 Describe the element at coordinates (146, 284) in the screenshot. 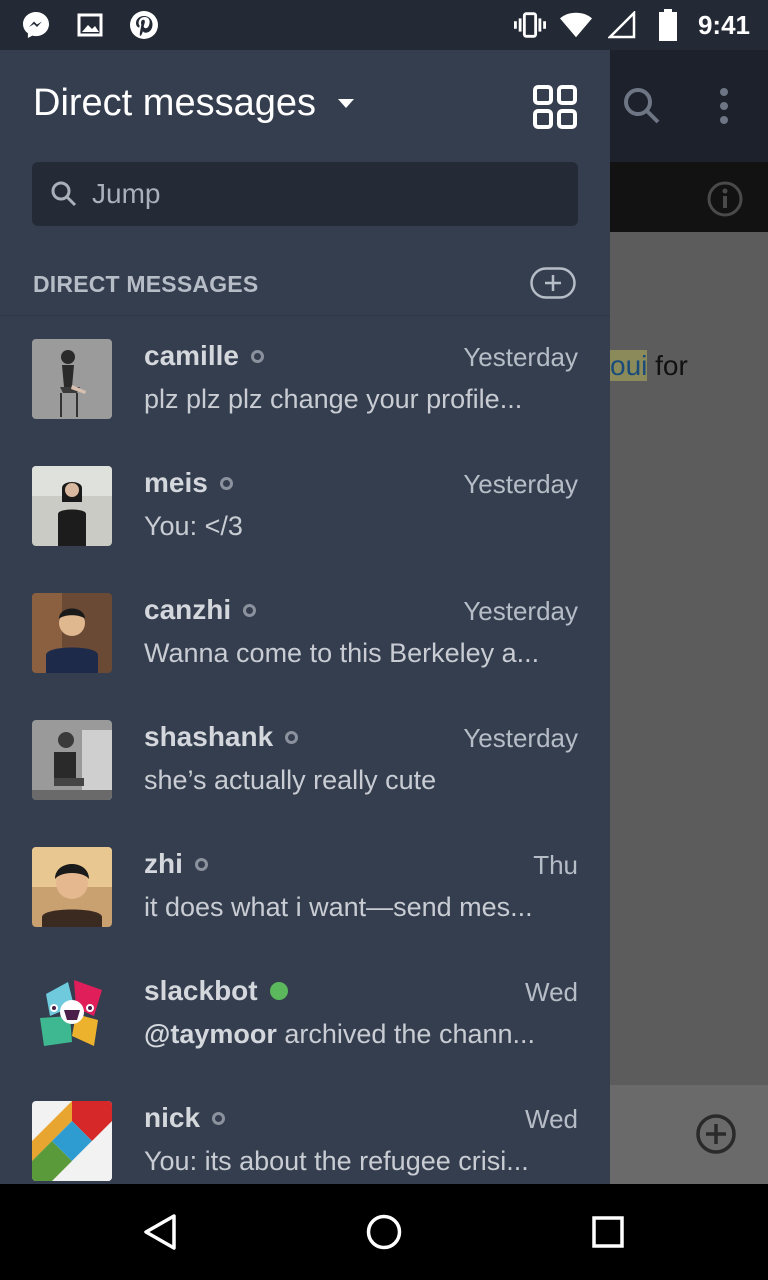

I see `section-label: DIRECT MESSAGES` at that location.